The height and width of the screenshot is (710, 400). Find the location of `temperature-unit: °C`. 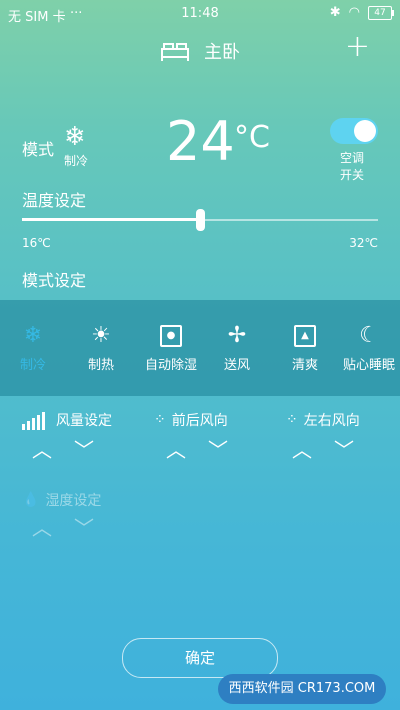

temperature-unit: °C is located at coordinates (252, 137).